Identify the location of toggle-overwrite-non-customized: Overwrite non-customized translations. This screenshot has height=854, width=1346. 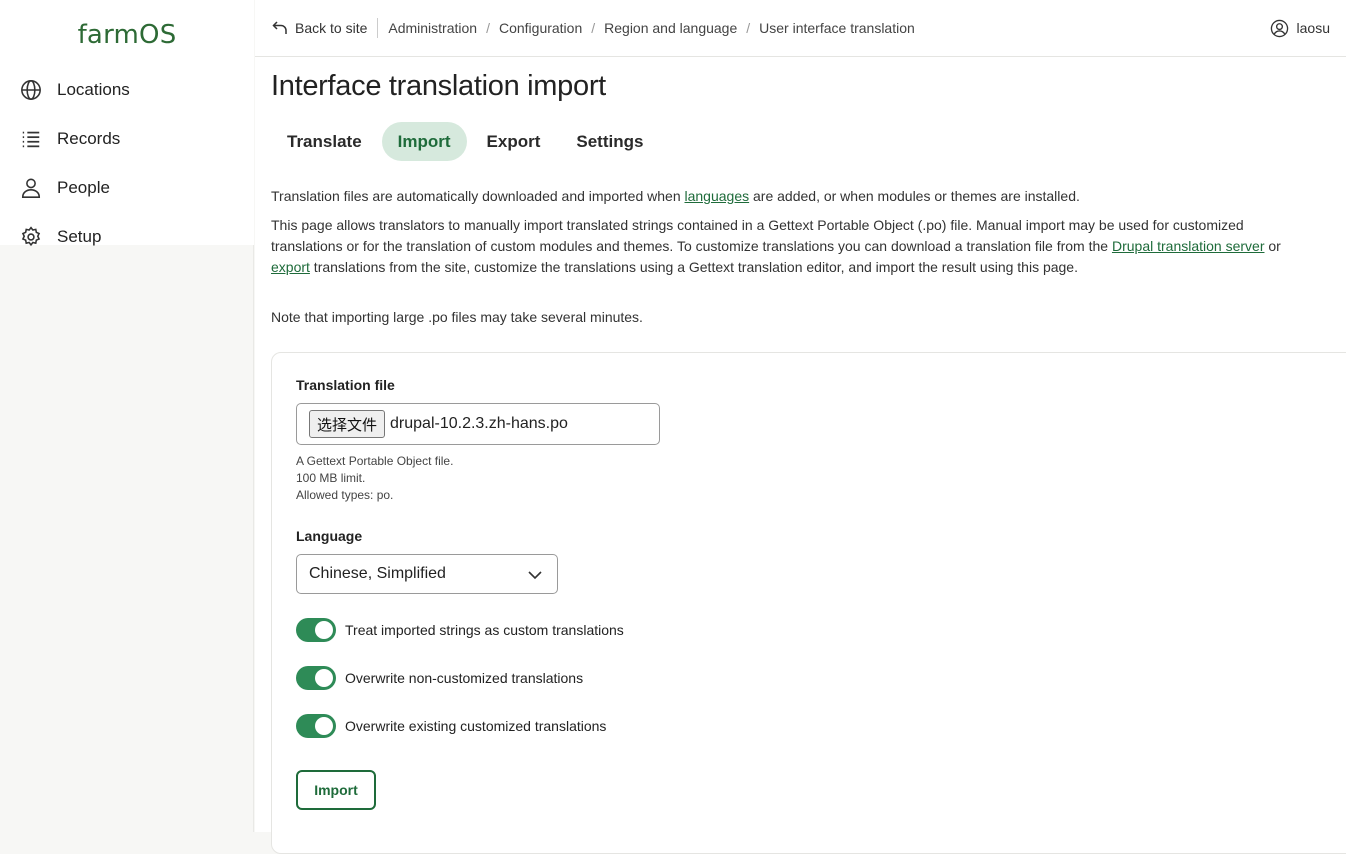
(439, 678).